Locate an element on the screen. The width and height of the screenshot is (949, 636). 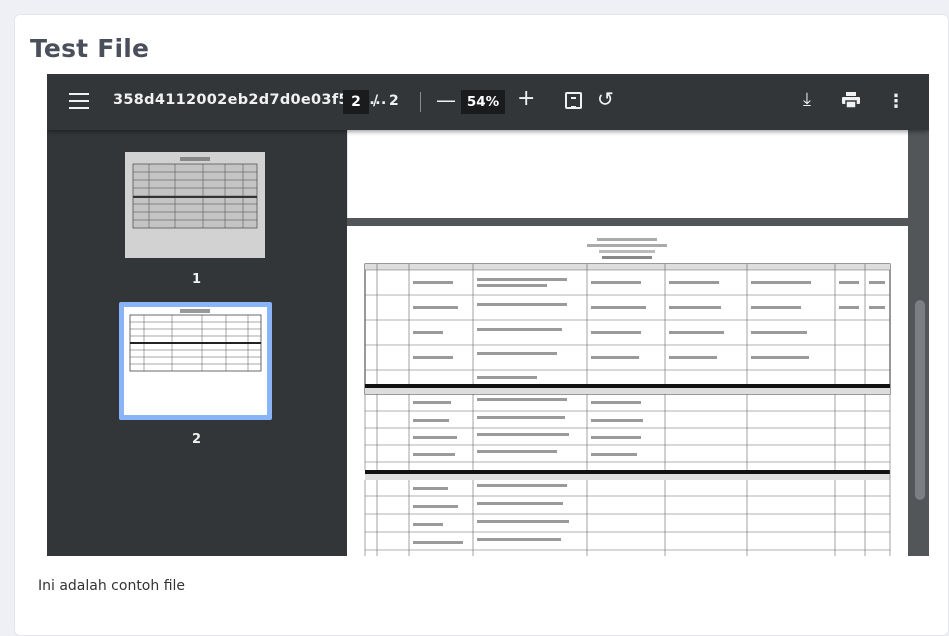
file-description: Ini adalah contoh file is located at coordinates (112, 586).